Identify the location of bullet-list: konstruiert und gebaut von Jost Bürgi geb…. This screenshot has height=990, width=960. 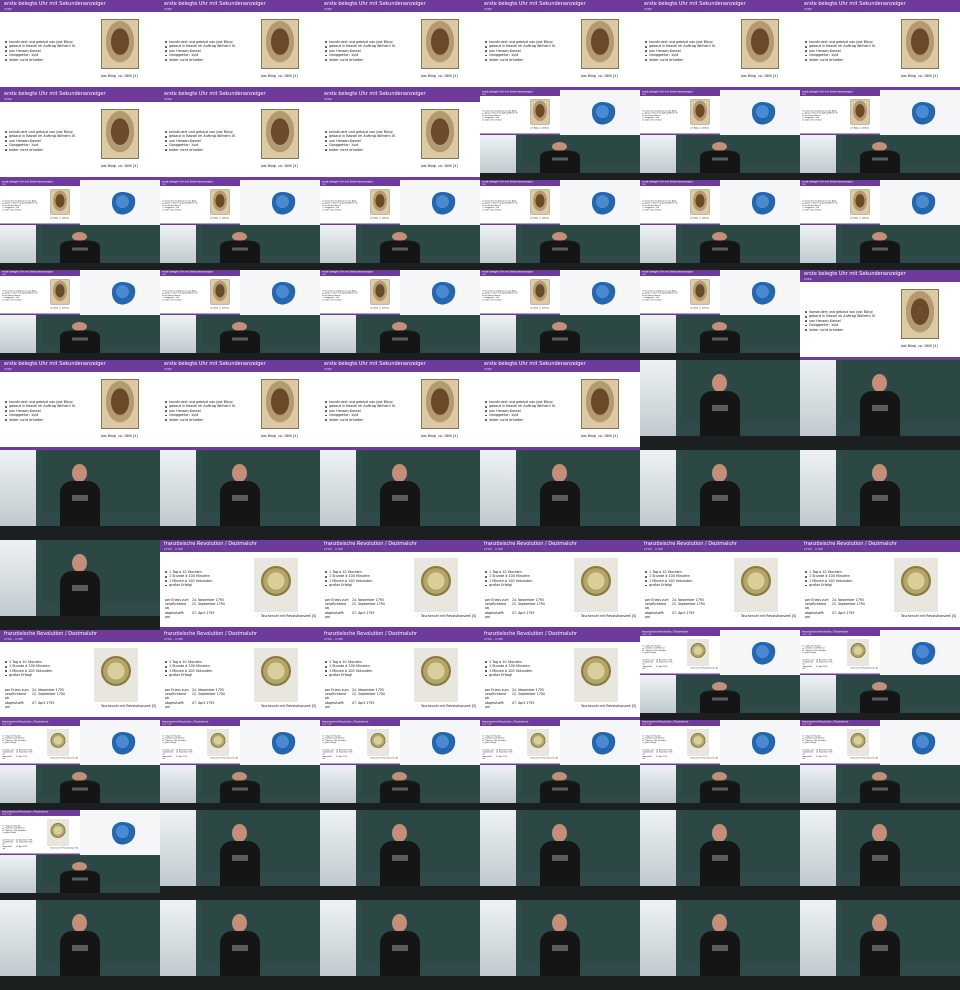
(690, 51).